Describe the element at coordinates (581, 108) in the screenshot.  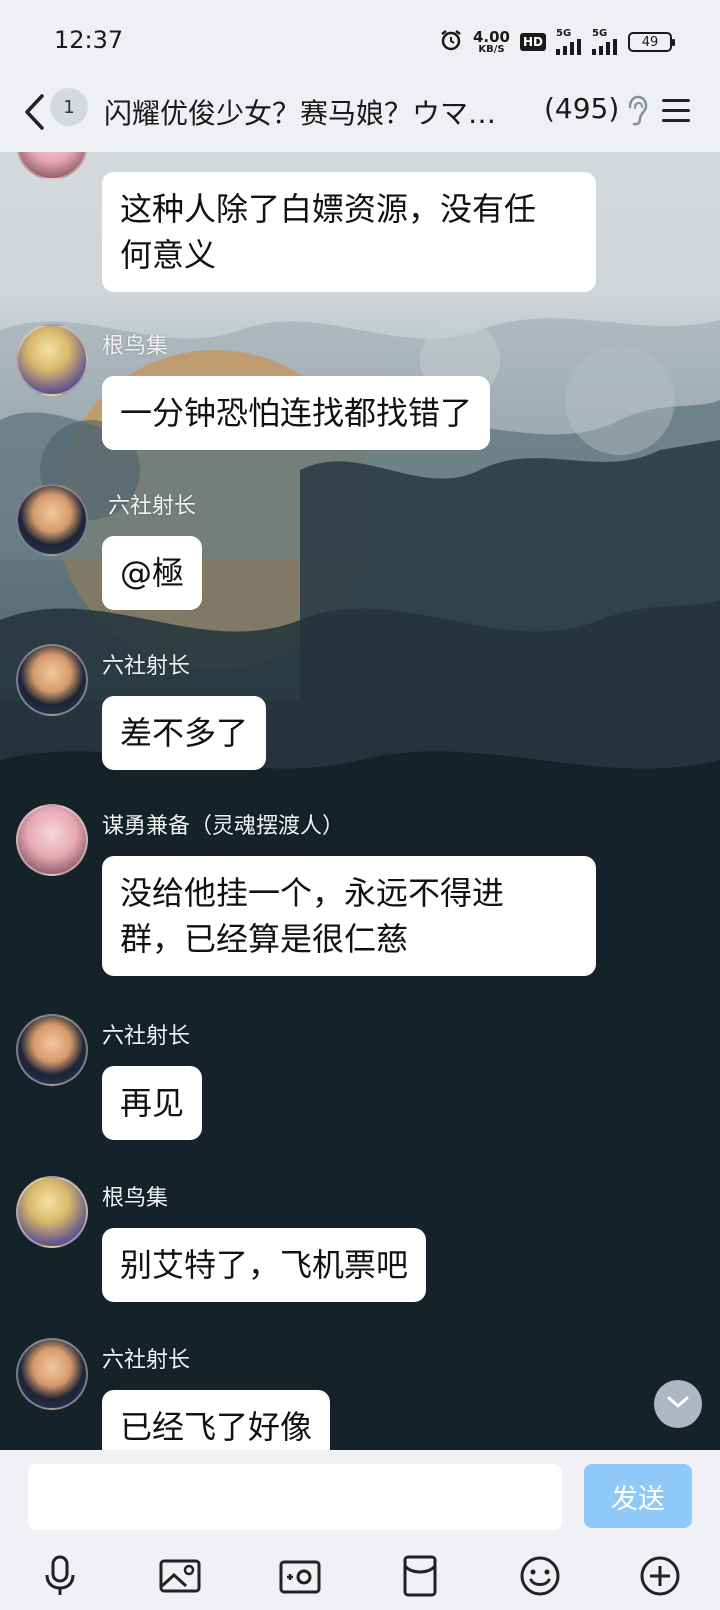
I see `member-count: (495)` at that location.